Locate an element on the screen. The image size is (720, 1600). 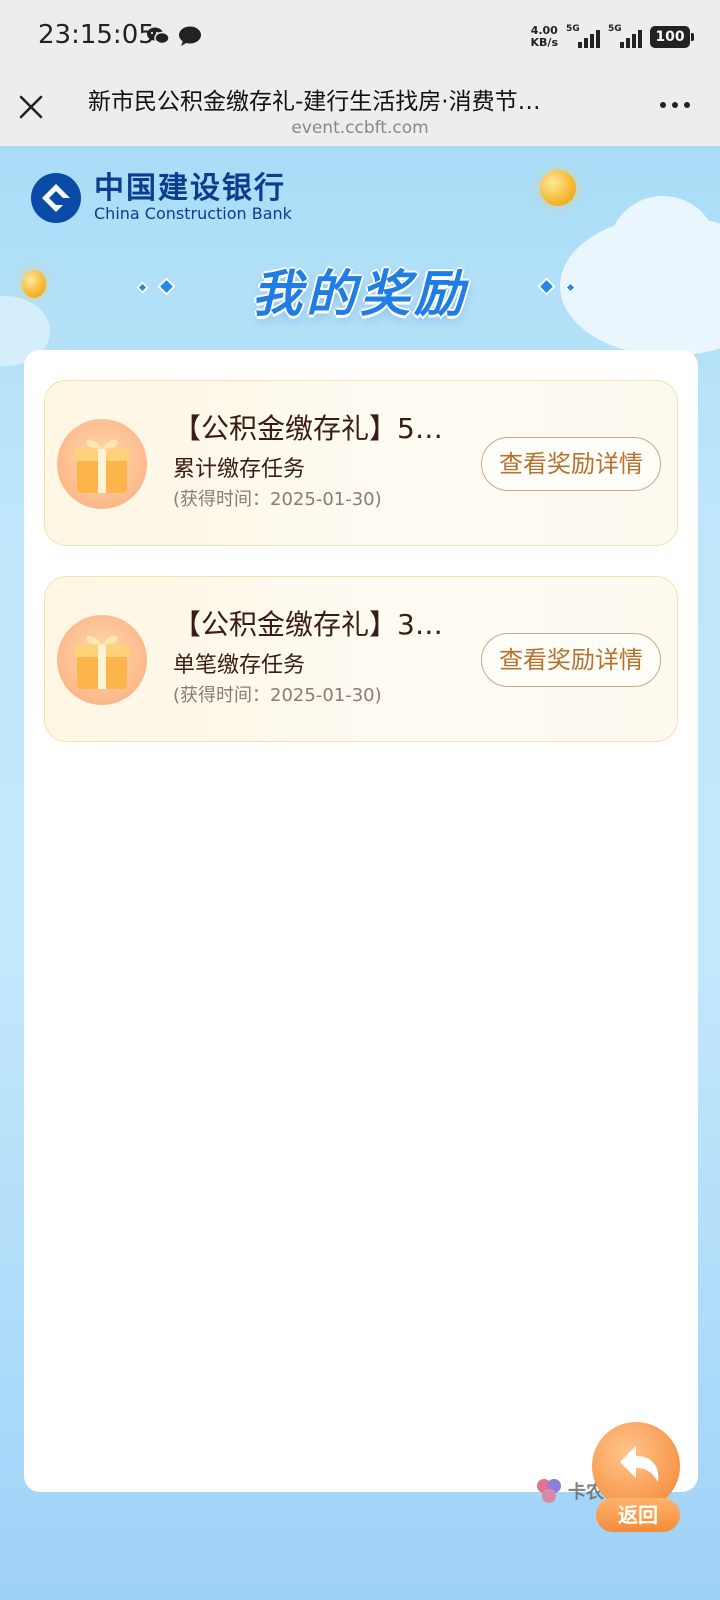
browser-nav-bar: 新市民公积金缴存礼-建行生活找房·消费节… event.ccbft.com is located at coordinates (360, 110).